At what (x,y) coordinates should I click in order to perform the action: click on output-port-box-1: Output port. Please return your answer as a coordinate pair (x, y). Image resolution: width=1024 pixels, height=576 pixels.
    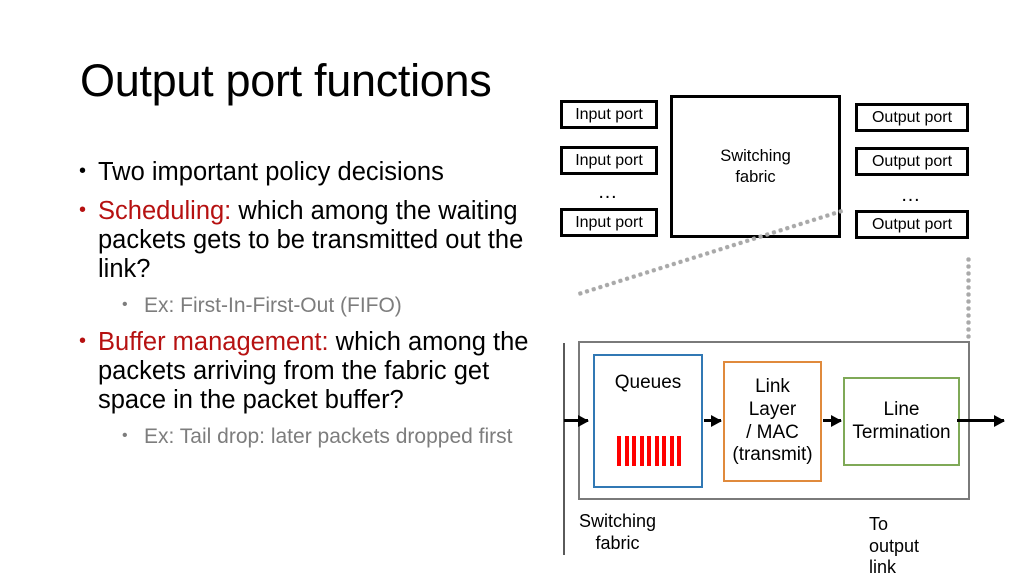
    Looking at the image, I should click on (912, 117).